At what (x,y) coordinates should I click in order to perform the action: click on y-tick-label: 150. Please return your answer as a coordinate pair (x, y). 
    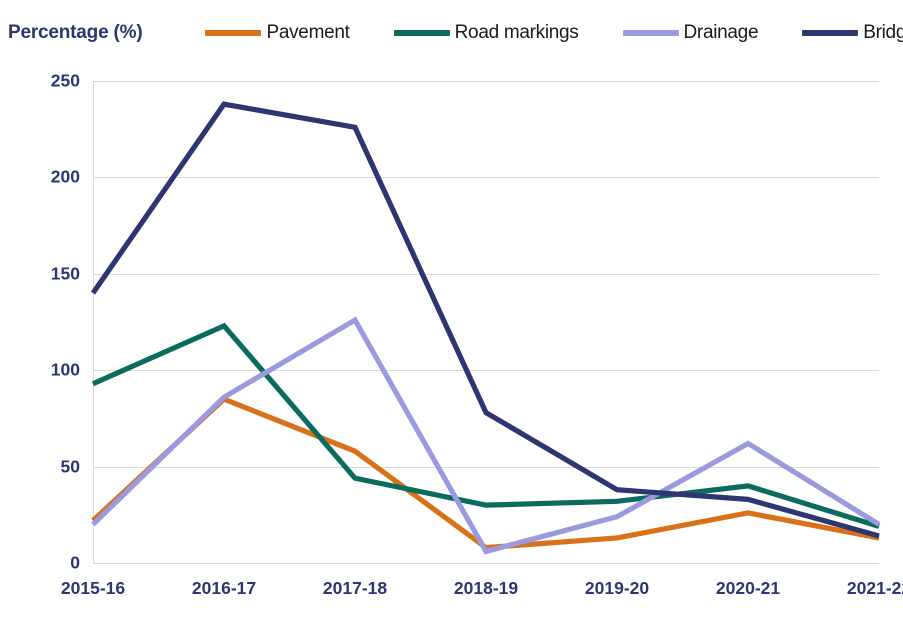
    Looking at the image, I should click on (65, 273).